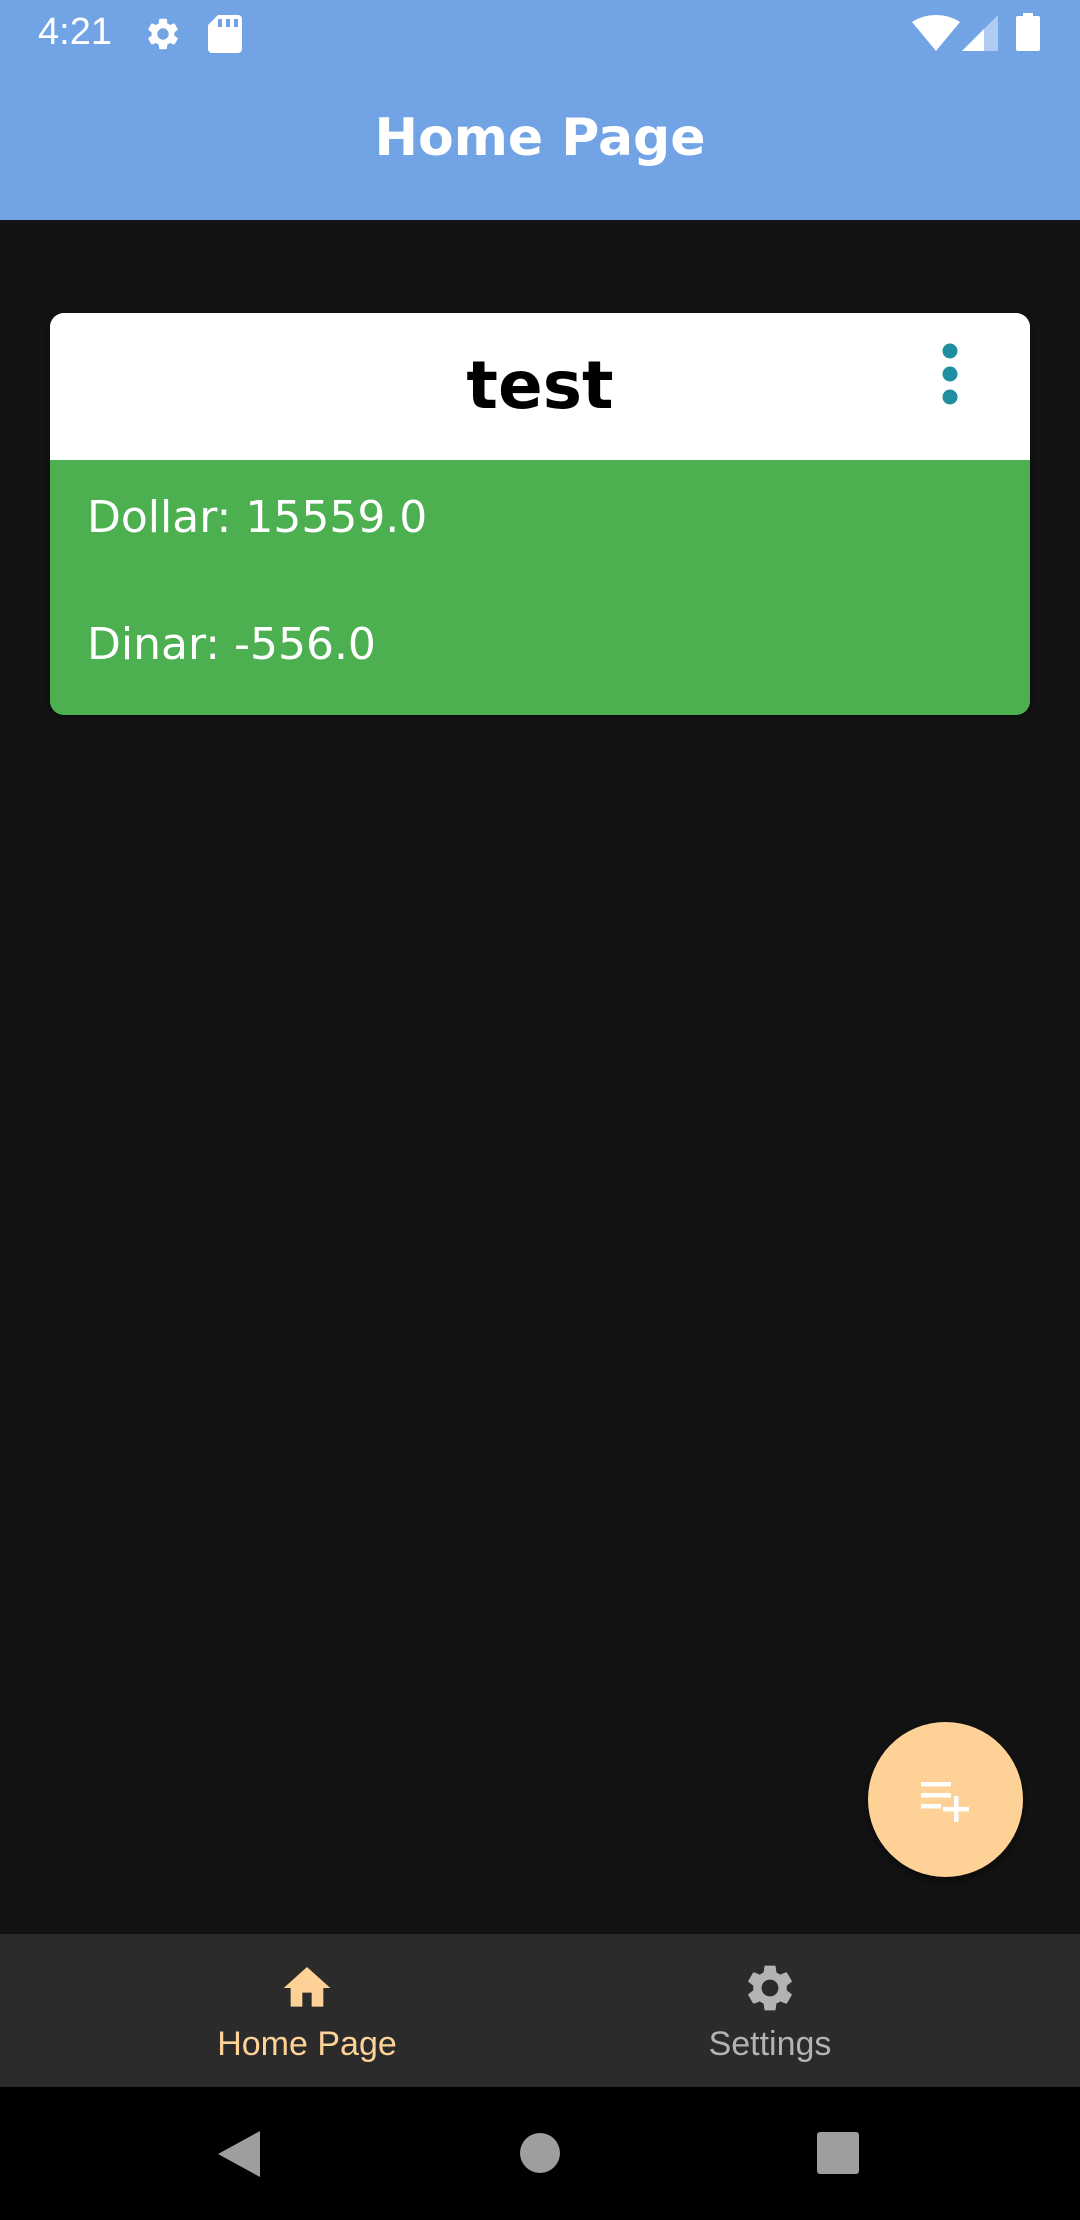 The width and height of the screenshot is (1080, 2220). What do you see at coordinates (231, 644) in the screenshot?
I see `dinar-balance: Dinar: -556.0` at bounding box center [231, 644].